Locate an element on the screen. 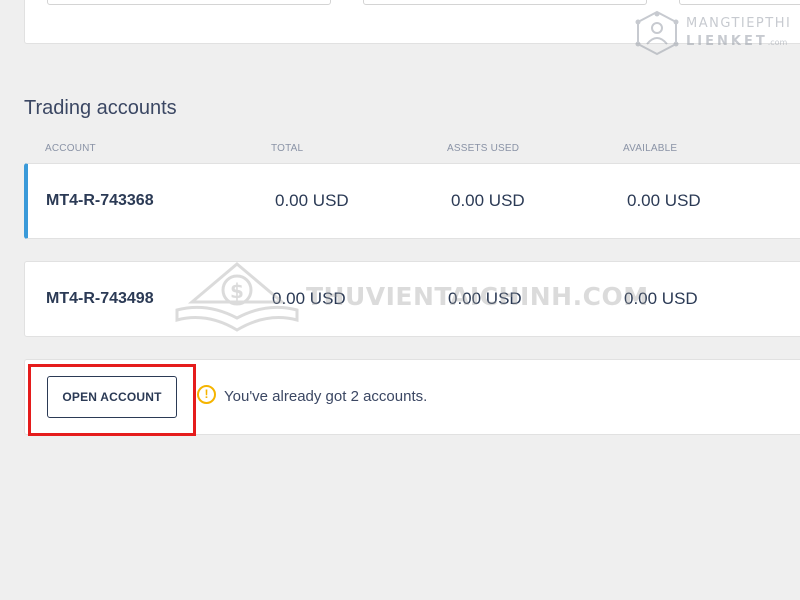 This screenshot has height=600, width=800. watermark-line2: LIENKET.com is located at coordinates (736, 41).